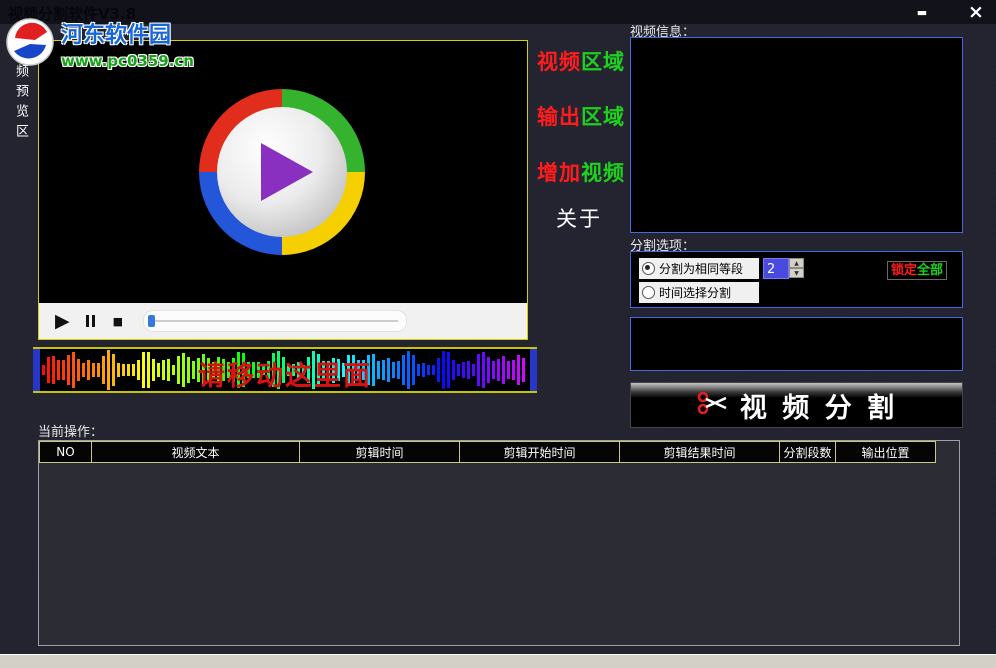 Image resolution: width=996 pixels, height=668 pixels. I want to click on split-options-panel: 分割为相同等段 2 ▲ ▼ 锁定全部 时间选择分割, so click(796, 279).